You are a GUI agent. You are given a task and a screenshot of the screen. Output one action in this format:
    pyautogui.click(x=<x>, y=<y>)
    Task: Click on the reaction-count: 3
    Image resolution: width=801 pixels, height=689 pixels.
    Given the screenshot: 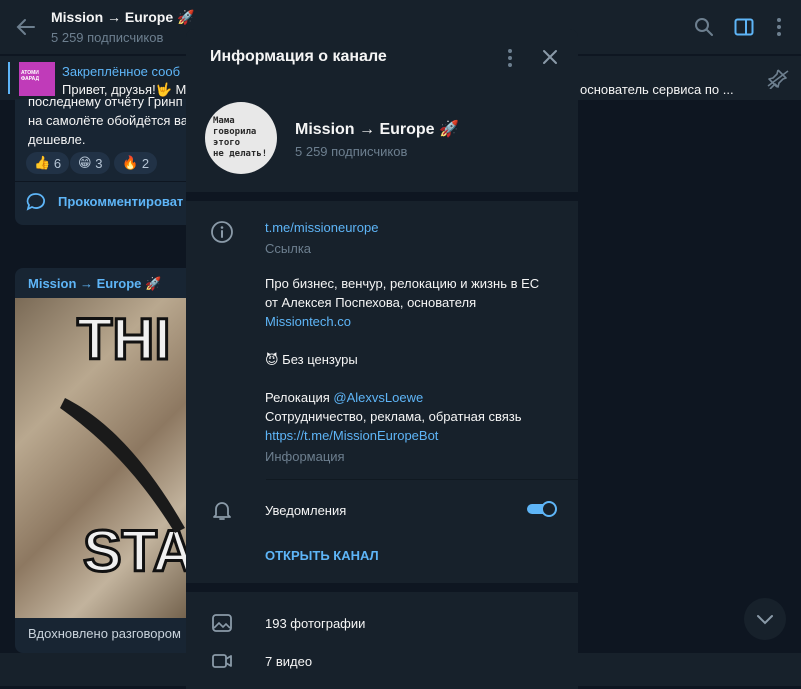 What is the action you would take?
    pyautogui.click(x=99, y=163)
    